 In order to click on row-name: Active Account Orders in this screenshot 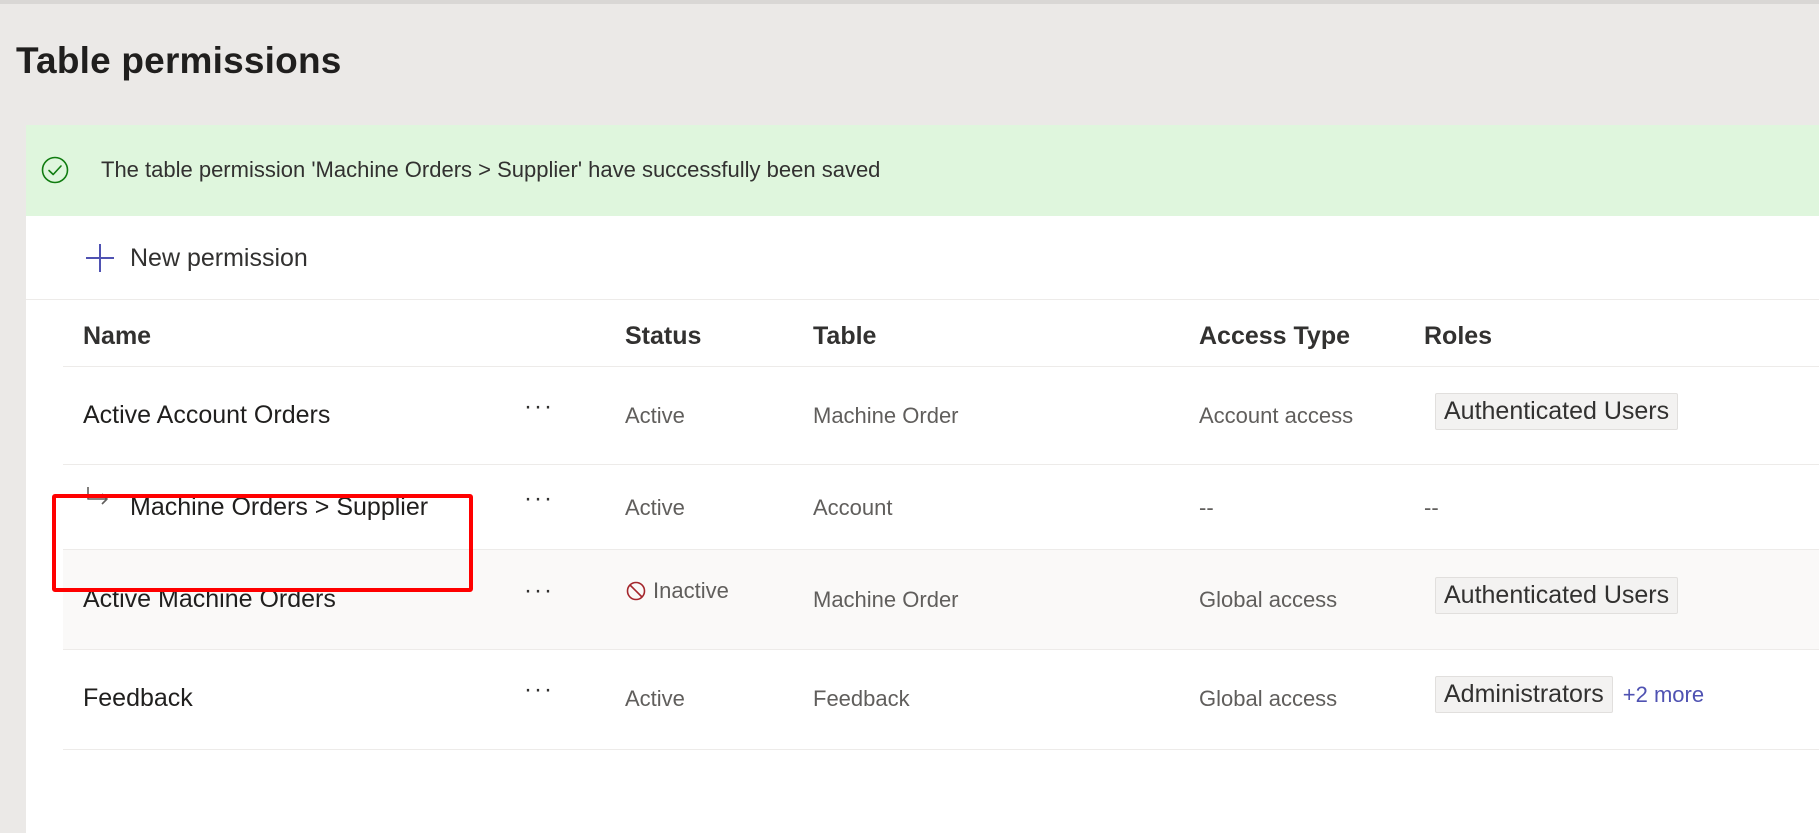, I will do `click(206, 415)`.